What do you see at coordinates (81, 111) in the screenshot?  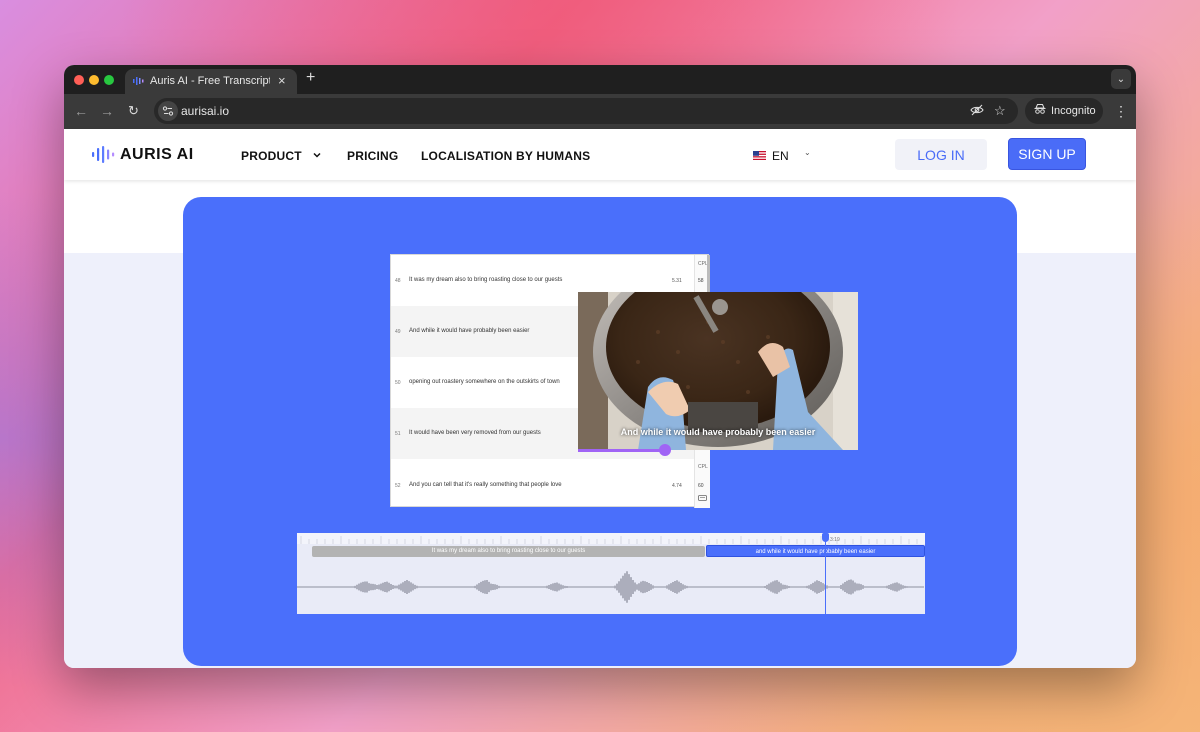 I see `back-arrow-icon: ←` at bounding box center [81, 111].